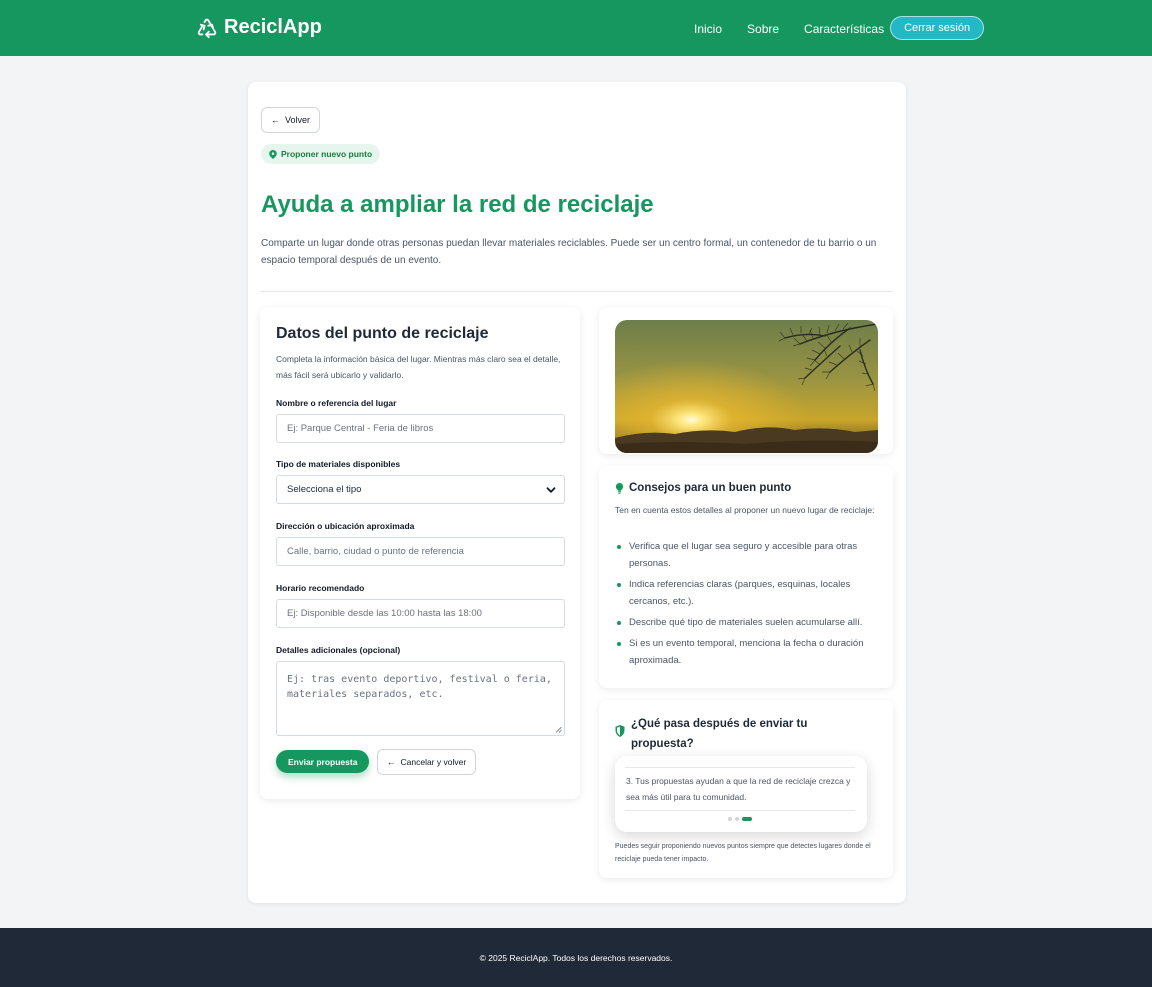  What do you see at coordinates (844, 29) in the screenshot?
I see `nav-link-caracteristicas: Características` at bounding box center [844, 29].